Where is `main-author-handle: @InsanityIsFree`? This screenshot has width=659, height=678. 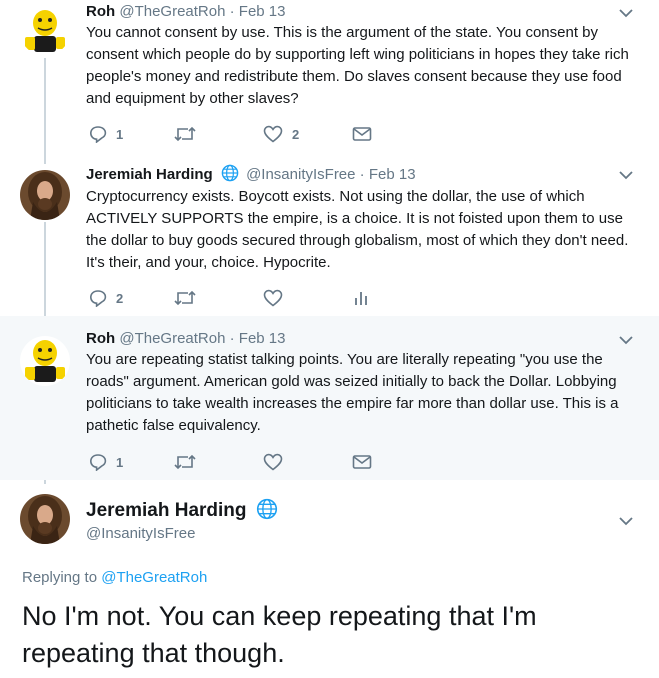 main-author-handle: @InsanityIsFree is located at coordinates (140, 533).